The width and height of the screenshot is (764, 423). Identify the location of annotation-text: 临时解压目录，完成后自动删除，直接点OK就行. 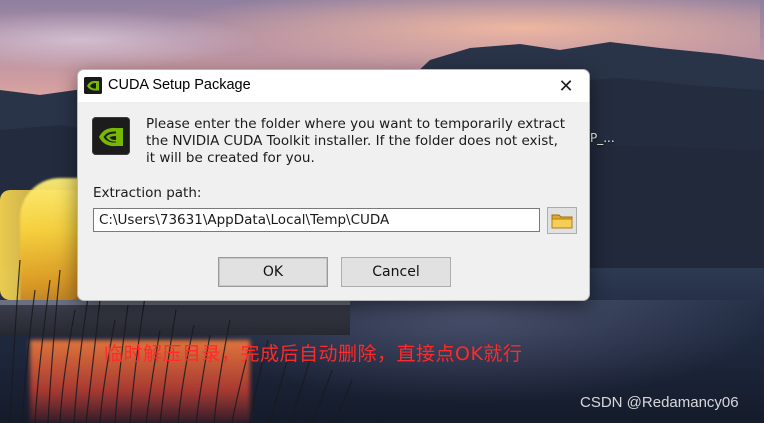
(313, 354).